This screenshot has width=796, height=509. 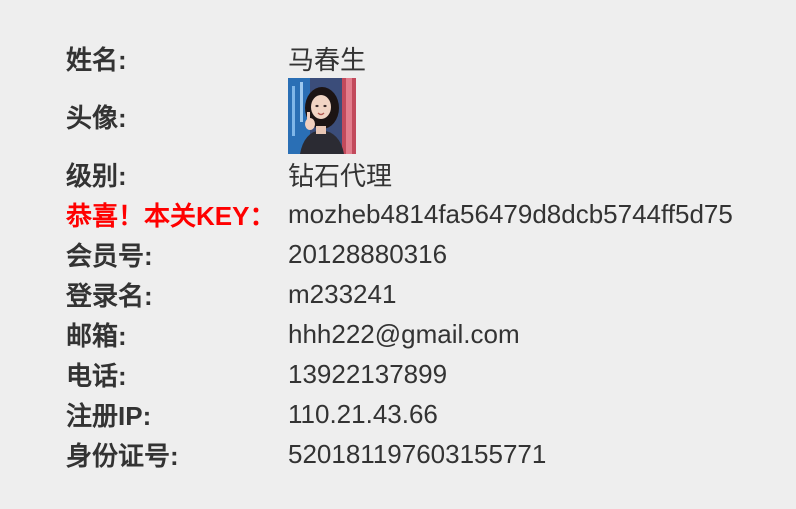 I want to click on profile-row-member-id: 会员号: 20128880316, so click(x=399, y=254).